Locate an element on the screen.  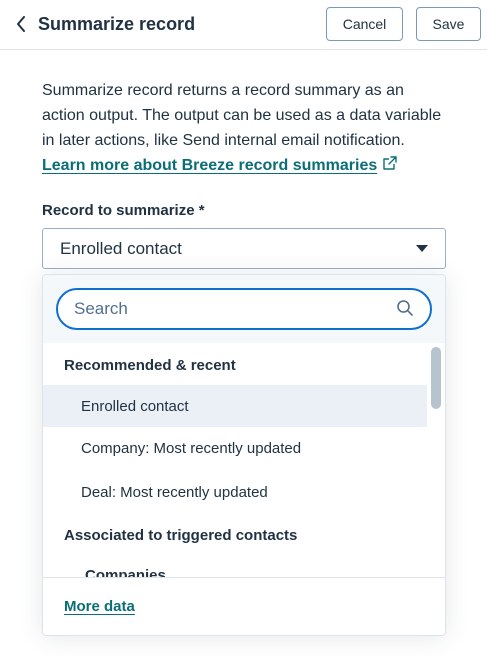
record-select-value: Enrolled contact is located at coordinates (121, 248).